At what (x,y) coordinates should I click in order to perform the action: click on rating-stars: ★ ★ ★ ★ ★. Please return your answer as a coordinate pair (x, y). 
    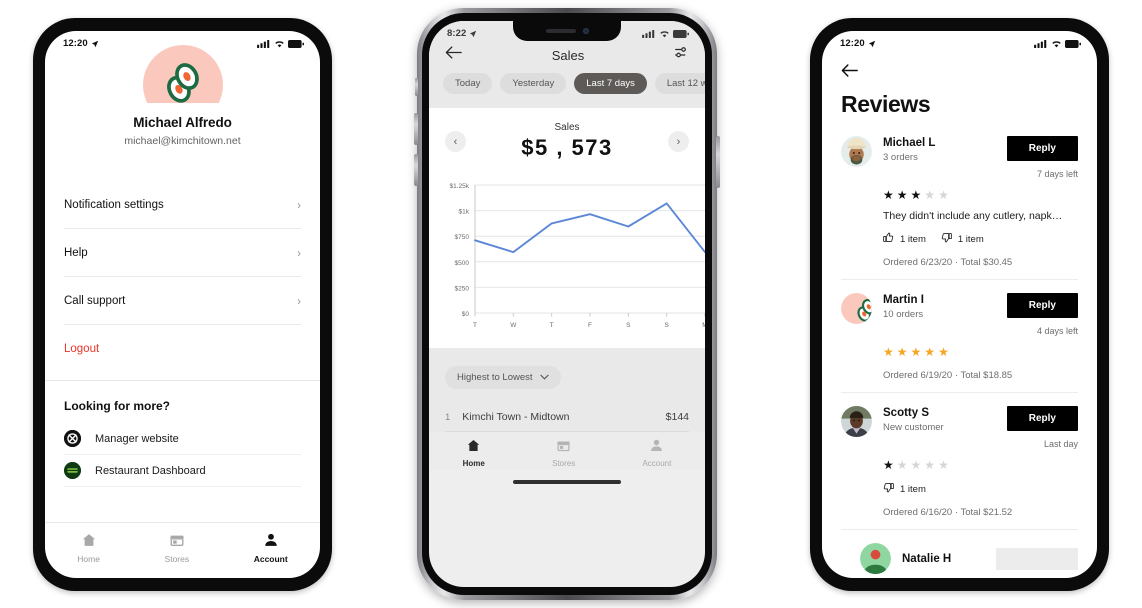
    Looking at the image, I should click on (980, 352).